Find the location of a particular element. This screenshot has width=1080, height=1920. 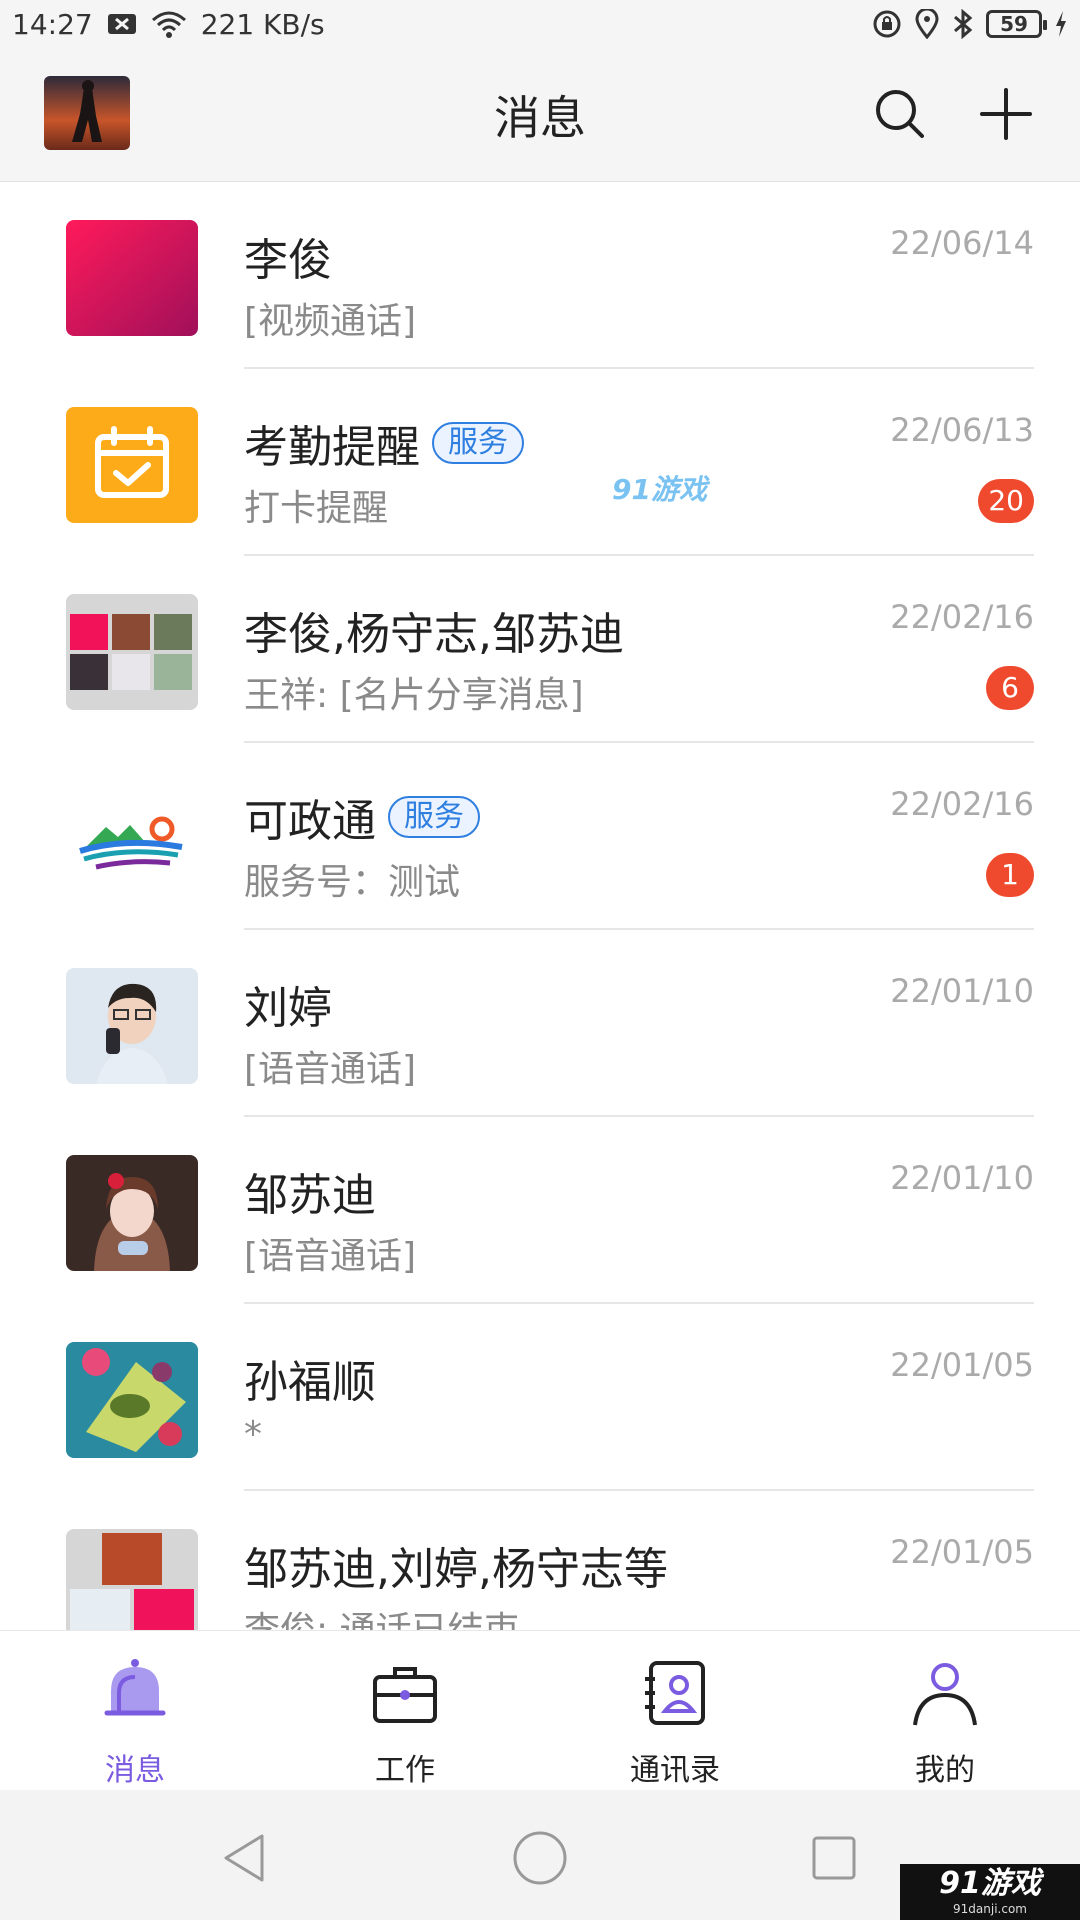

service-logo-icon is located at coordinates (132, 839).